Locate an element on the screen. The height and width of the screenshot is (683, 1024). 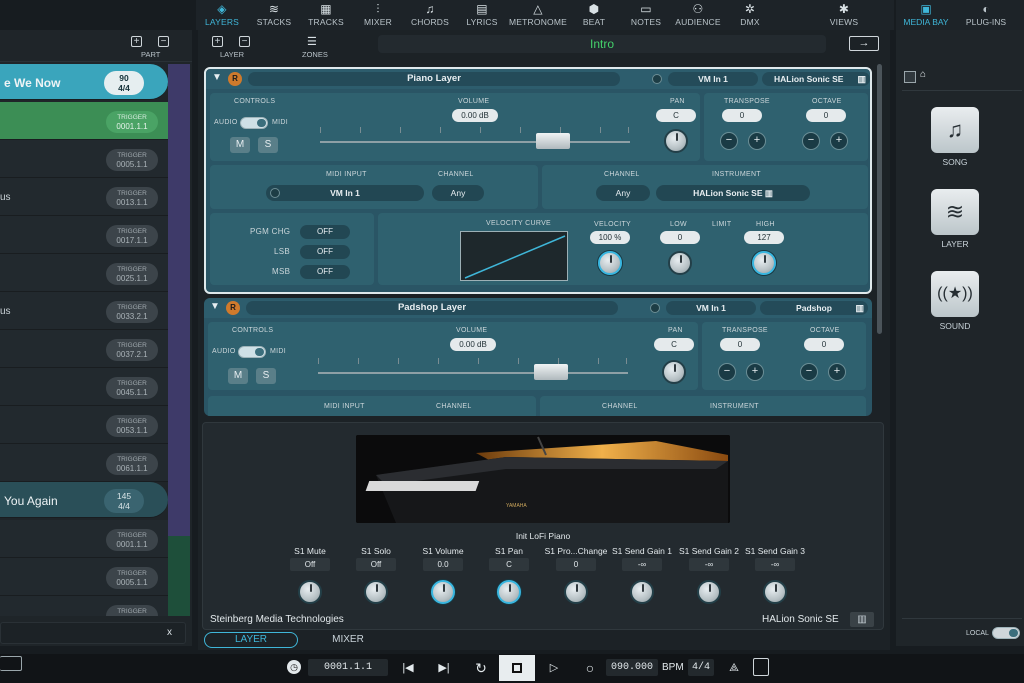
low-value: 0 is located at coordinates (680, 237).